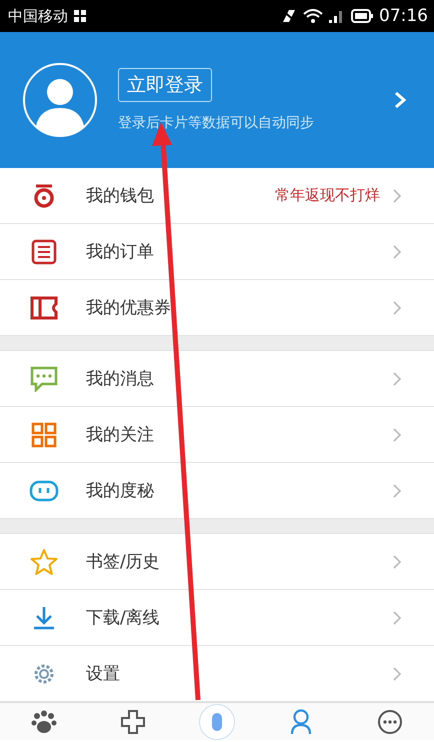 This screenshot has width=434, height=742. Describe the element at coordinates (44, 435) in the screenshot. I see `grid-icon` at that location.